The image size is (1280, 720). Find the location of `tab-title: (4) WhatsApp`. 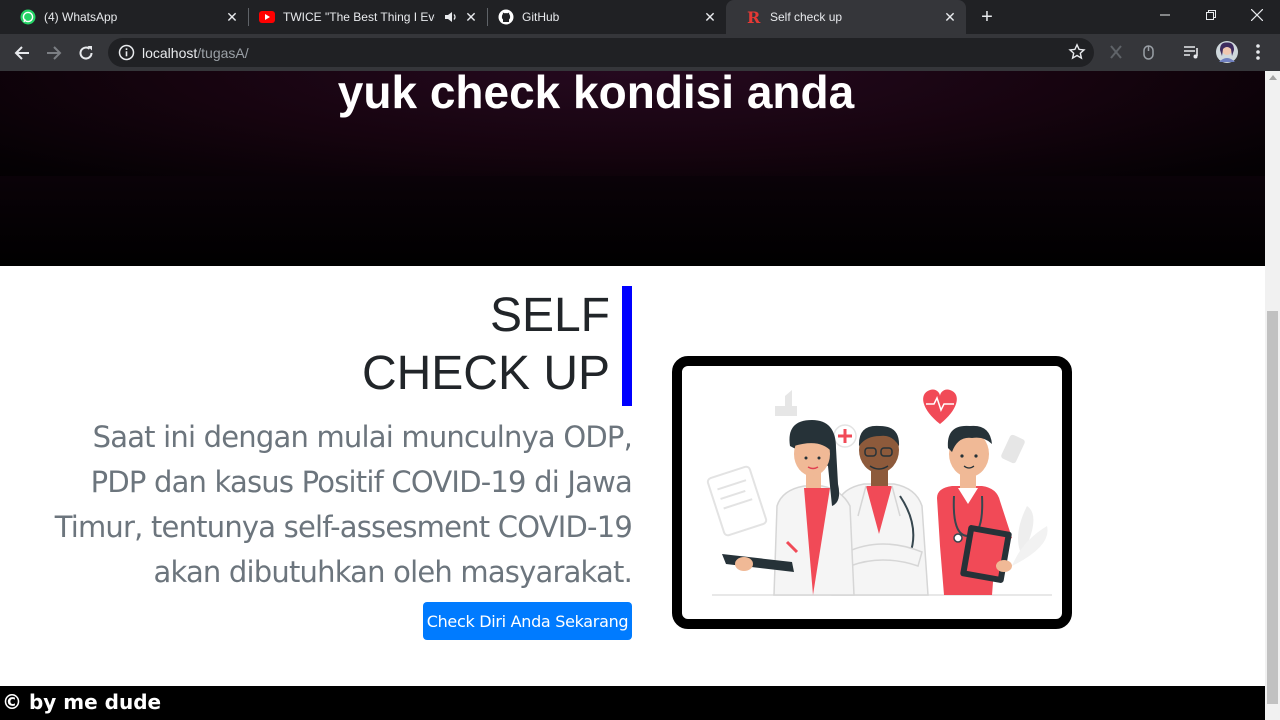

tab-title: (4) WhatsApp is located at coordinates (81, 17).